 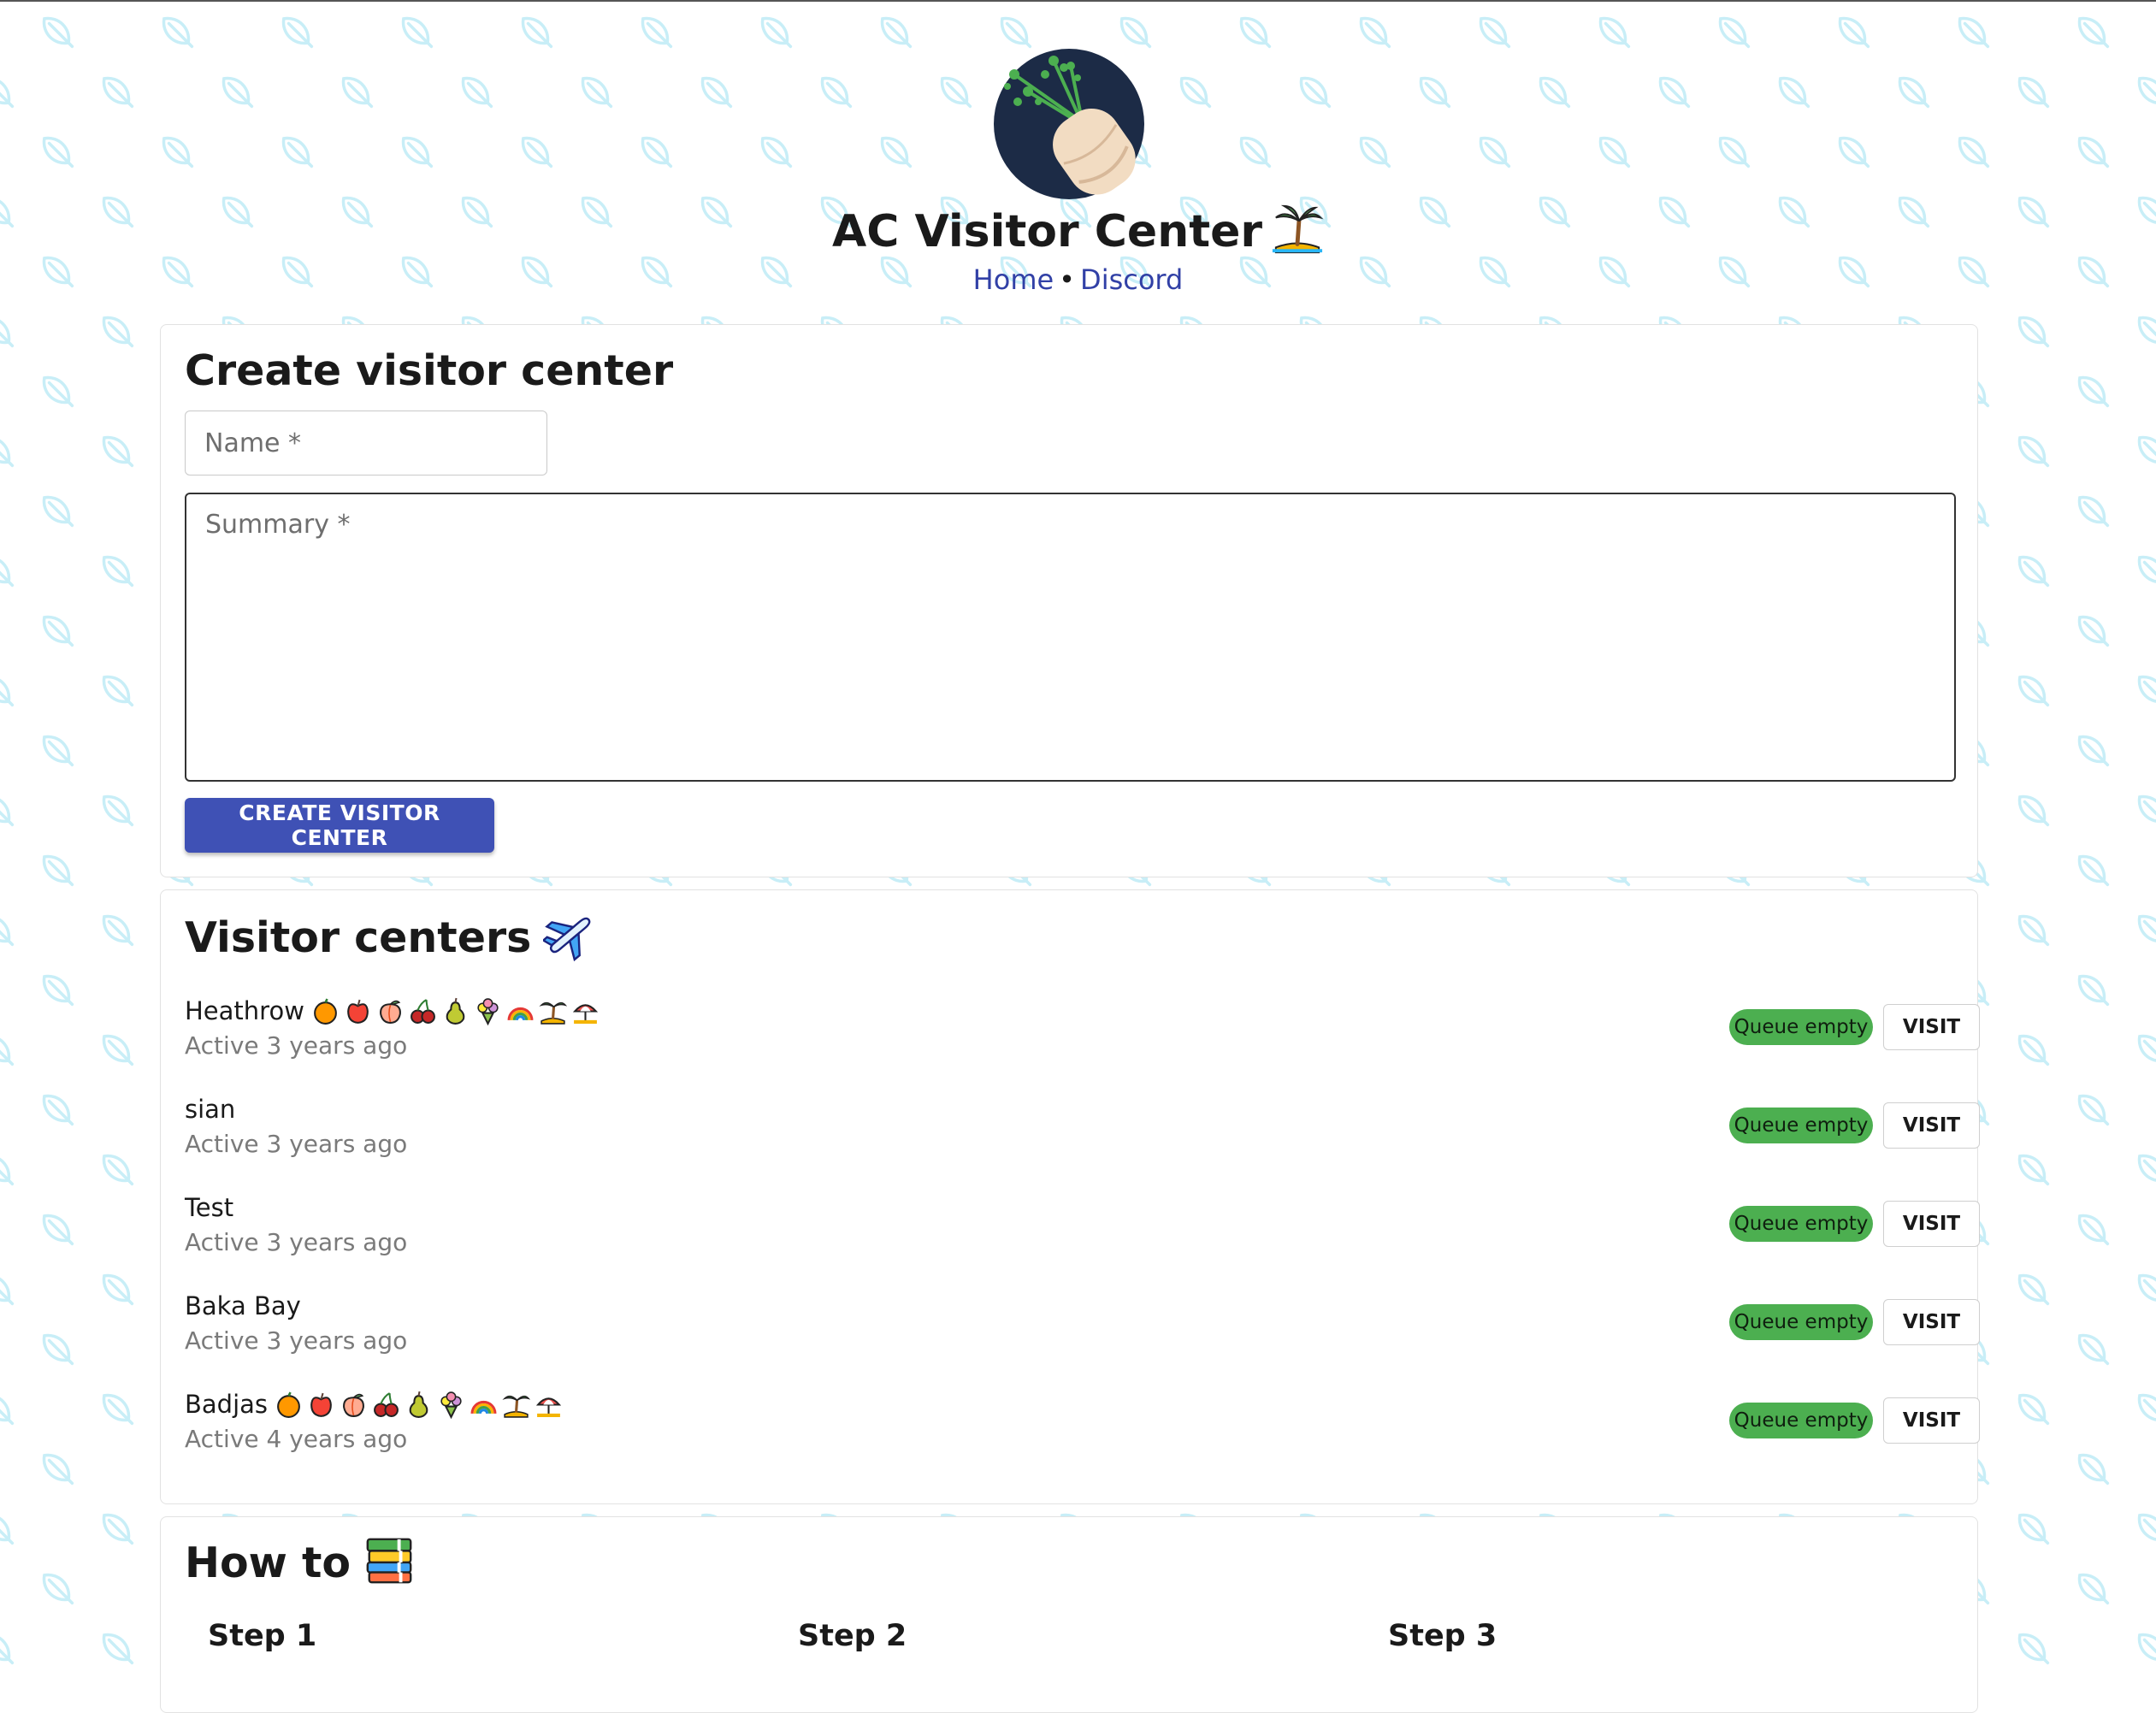 I want to click on last-active-text: Active 4 years ago, so click(x=296, y=1439).